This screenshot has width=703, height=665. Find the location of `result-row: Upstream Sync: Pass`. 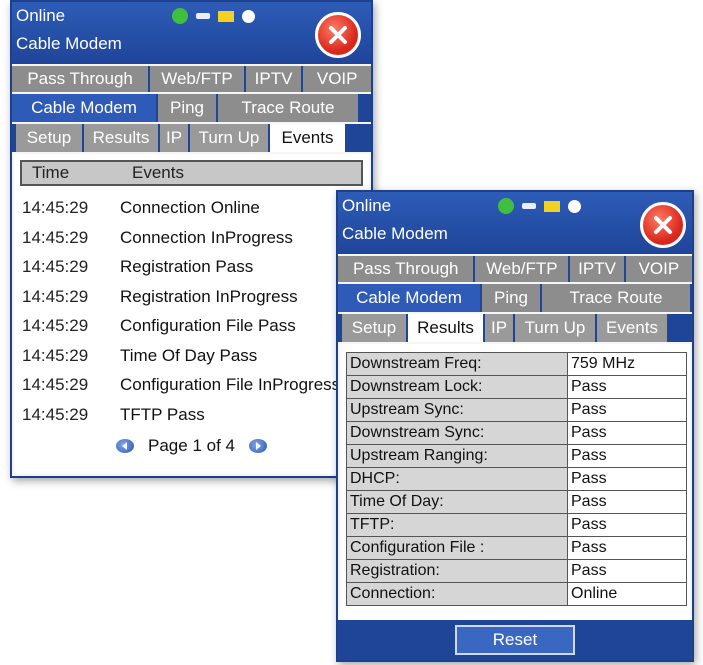

result-row: Upstream Sync: Pass is located at coordinates (516, 410).